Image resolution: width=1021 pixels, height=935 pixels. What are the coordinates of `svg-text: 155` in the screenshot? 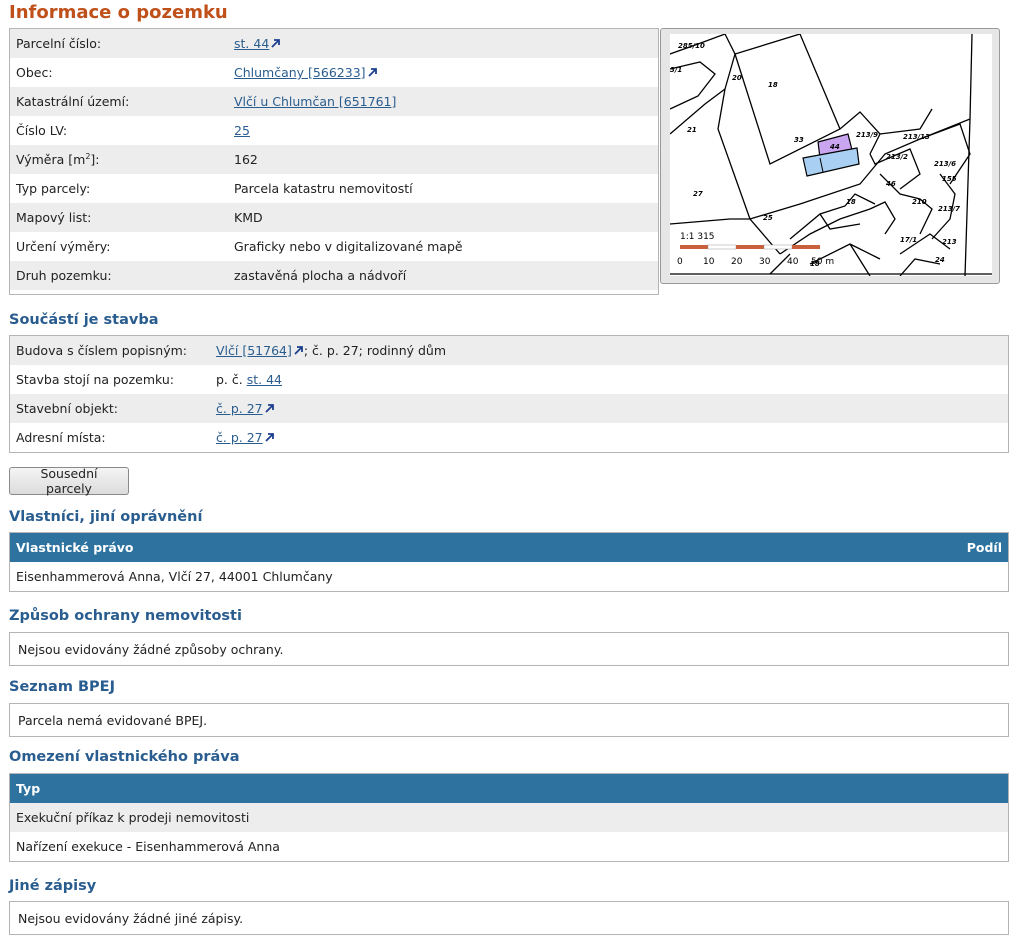 It's located at (949, 179).